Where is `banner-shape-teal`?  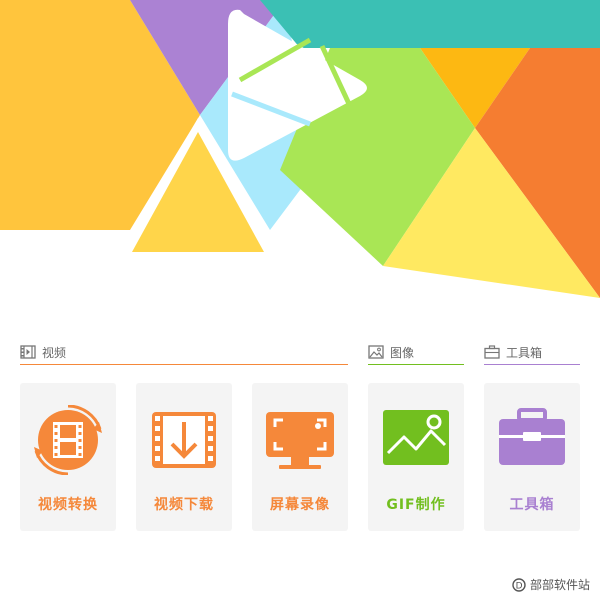
banner-shape-teal is located at coordinates (430, 24).